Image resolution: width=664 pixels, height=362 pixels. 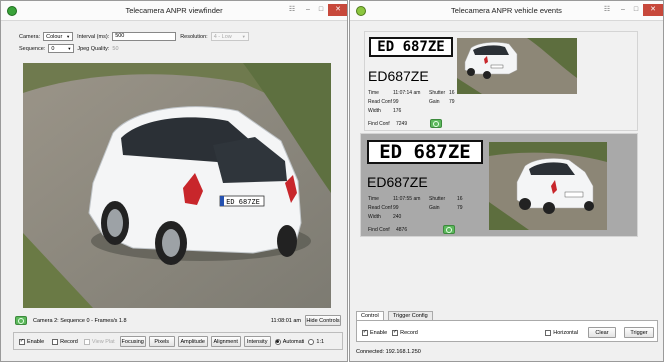 I want to click on one-to-one-label: 1:1, so click(x=320, y=341).